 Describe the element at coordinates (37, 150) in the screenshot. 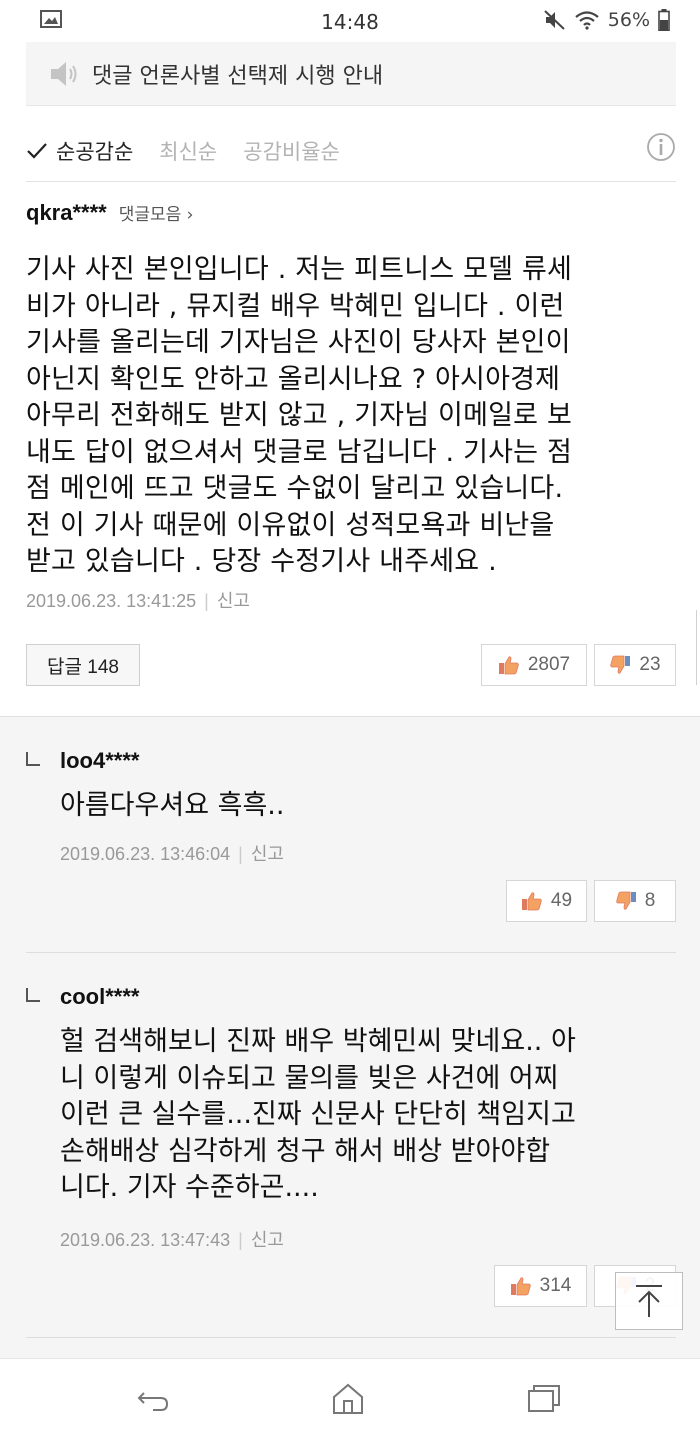

I see `check-icon` at that location.